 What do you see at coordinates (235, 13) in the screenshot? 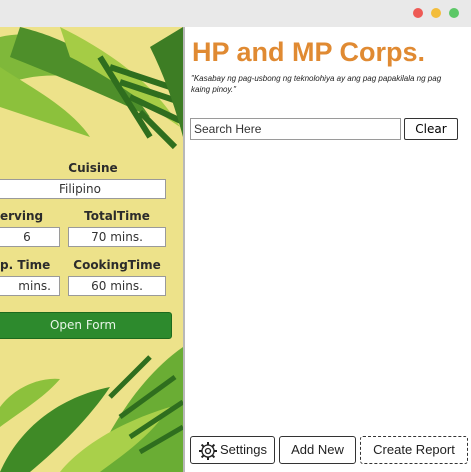
I see `window-titlebar` at bounding box center [235, 13].